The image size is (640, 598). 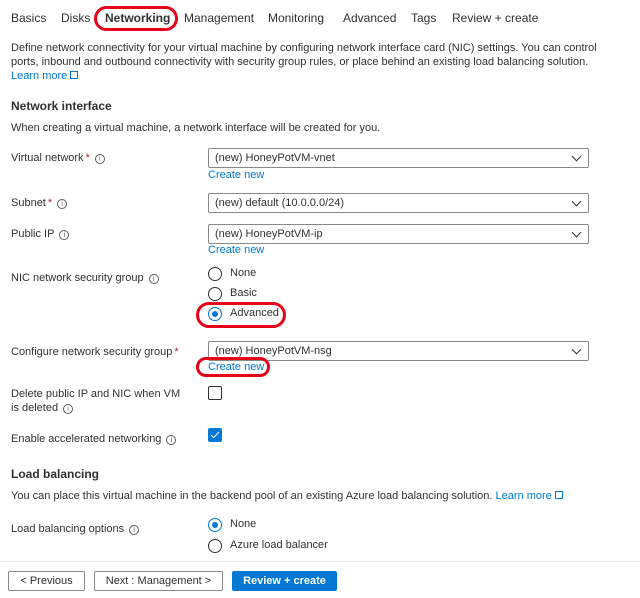 I want to click on delete-public-ip-checkbox, so click(x=215, y=393).